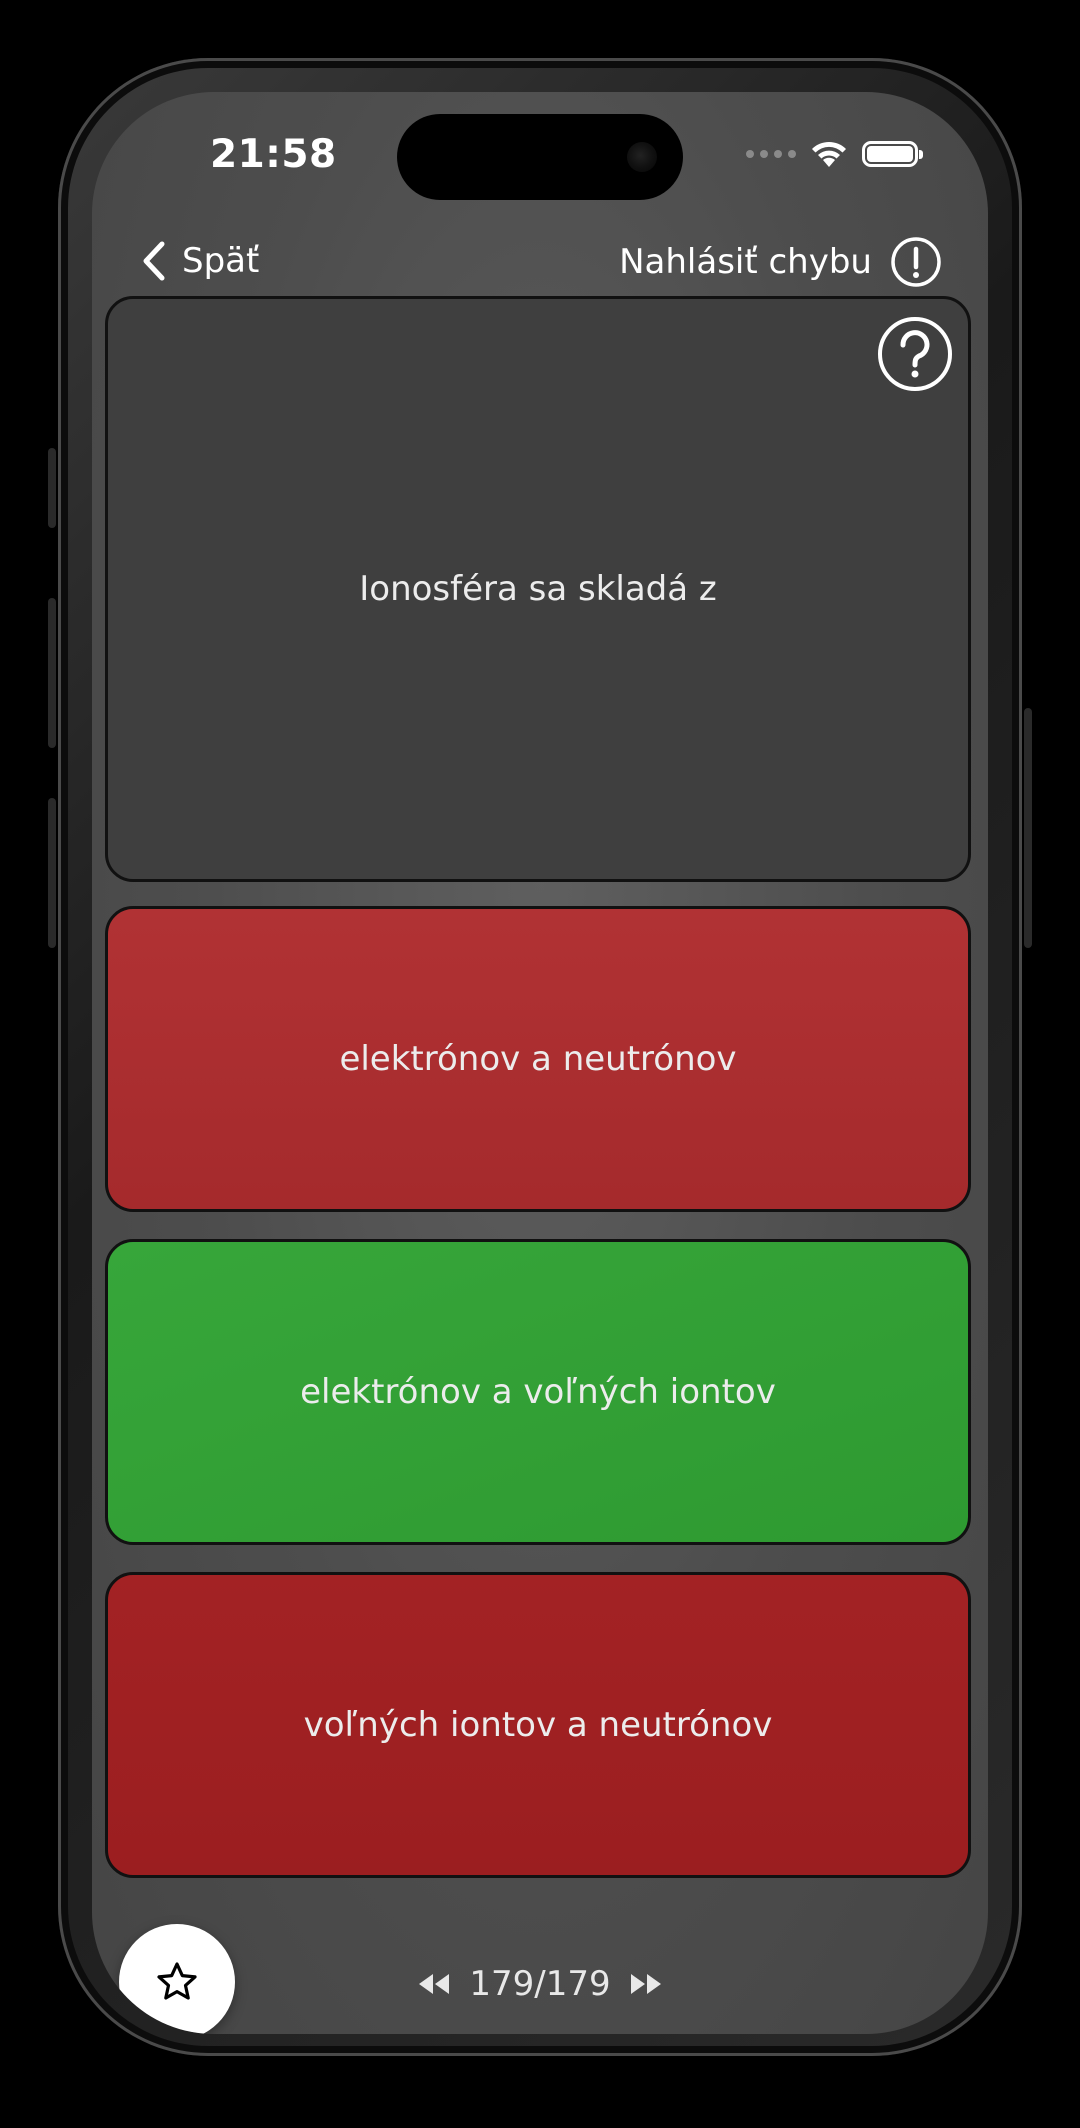 The width and height of the screenshot is (1080, 2128). Describe the element at coordinates (829, 154) in the screenshot. I see `wifi-icon` at that location.